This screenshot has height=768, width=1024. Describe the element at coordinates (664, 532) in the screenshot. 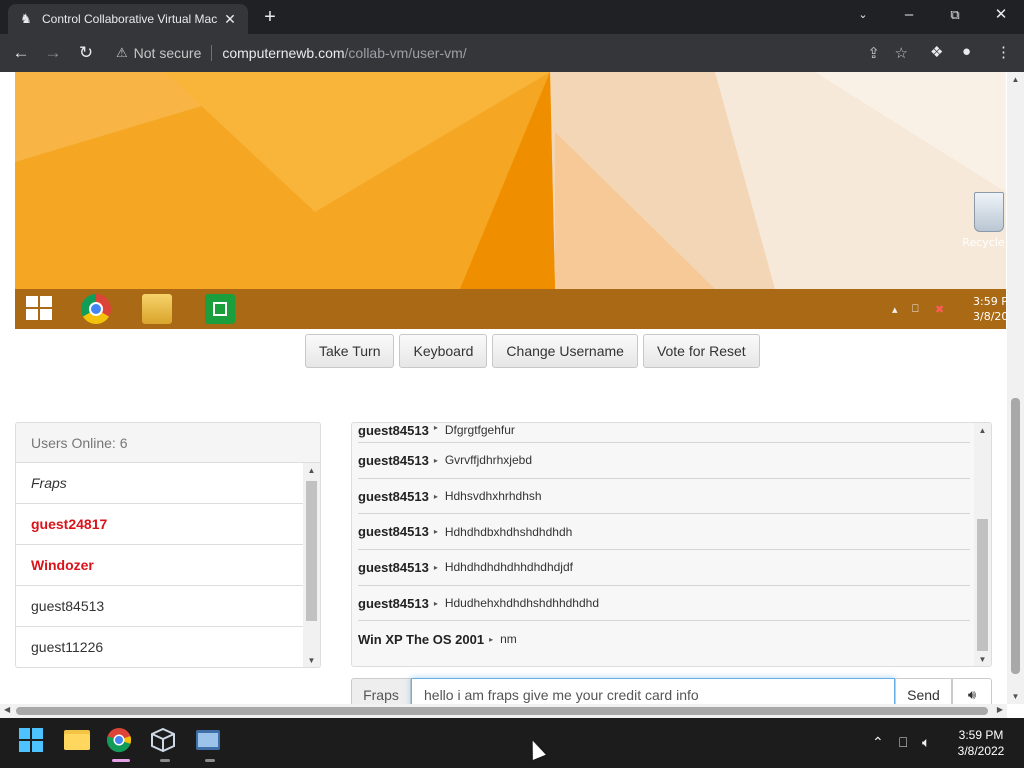

I see `chat-message: guest84513 ▸ Hdhdhdbxhdhshdhdhdh` at that location.